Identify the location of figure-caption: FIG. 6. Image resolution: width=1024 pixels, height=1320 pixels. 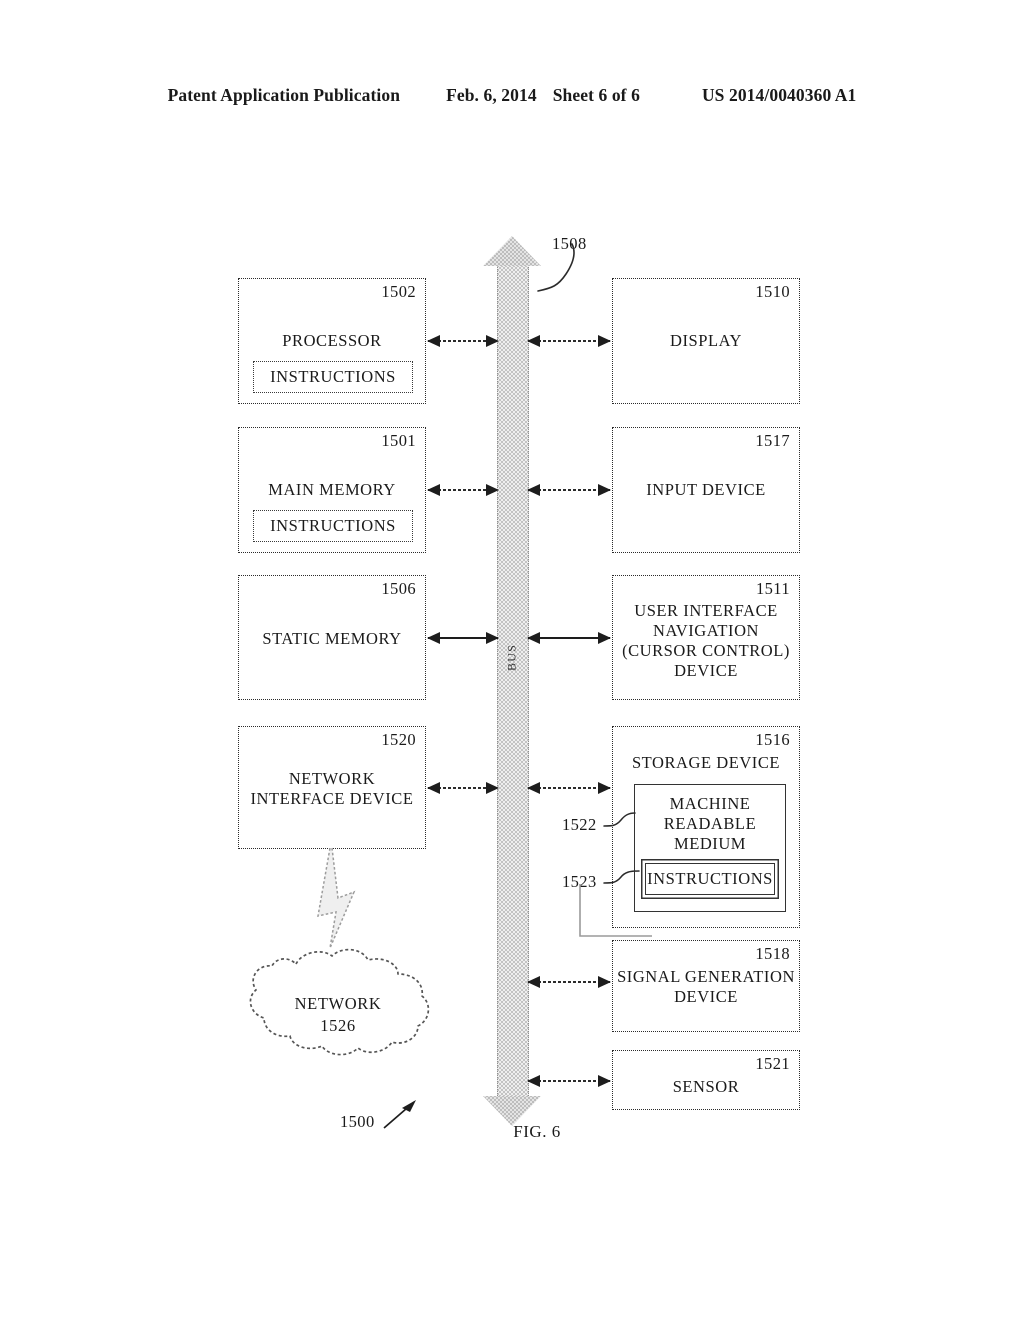
(537, 1131).